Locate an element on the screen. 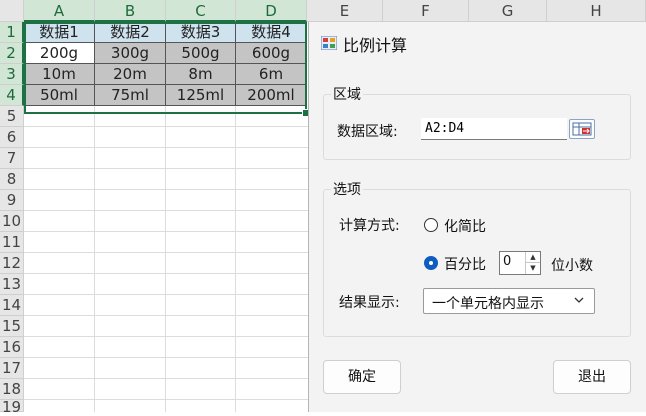  row-header-10: 10 is located at coordinates (12, 221).